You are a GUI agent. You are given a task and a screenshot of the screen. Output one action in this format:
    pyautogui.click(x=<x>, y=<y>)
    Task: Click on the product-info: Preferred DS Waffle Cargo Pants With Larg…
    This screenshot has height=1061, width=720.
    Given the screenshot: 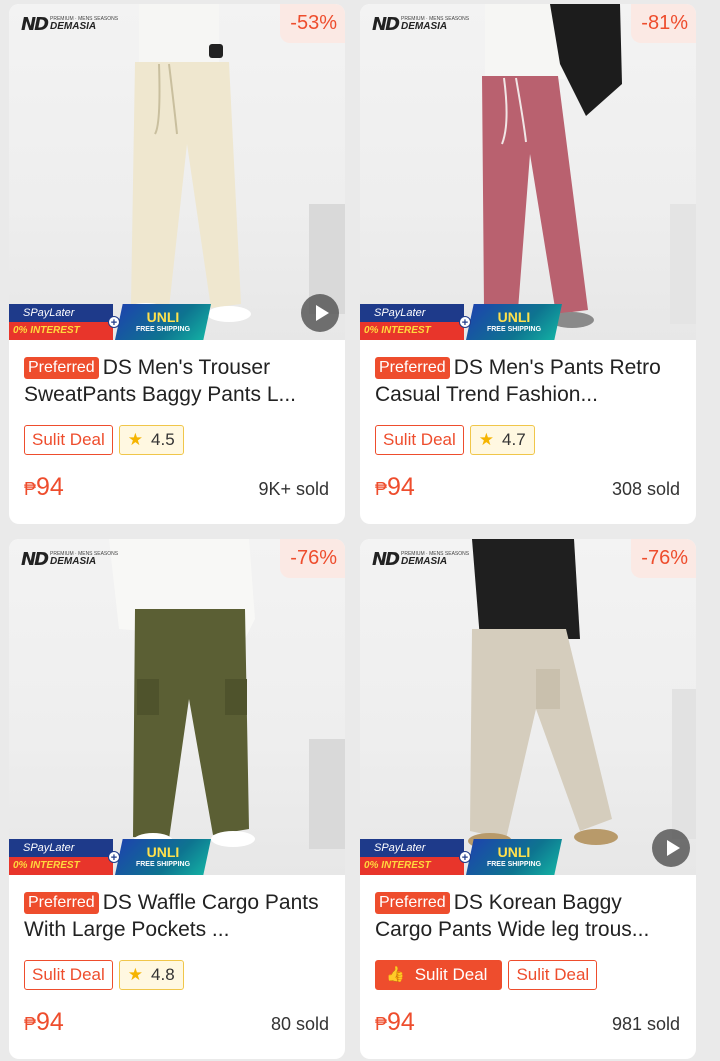 What is the action you would take?
    pyautogui.click(x=177, y=956)
    